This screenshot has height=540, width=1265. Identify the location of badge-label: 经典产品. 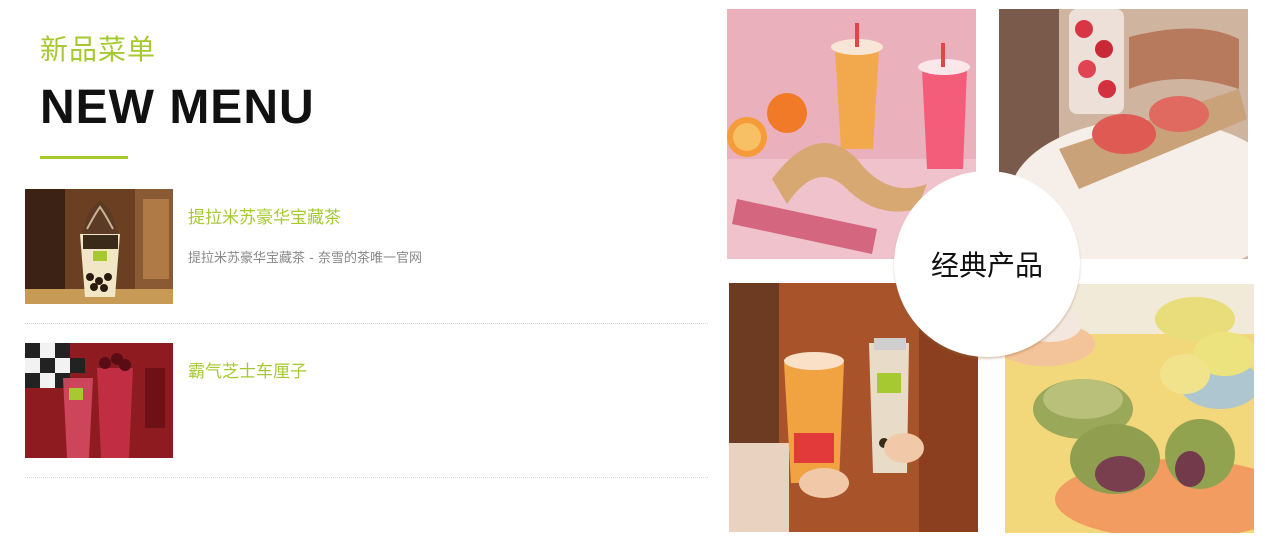
(986, 265).